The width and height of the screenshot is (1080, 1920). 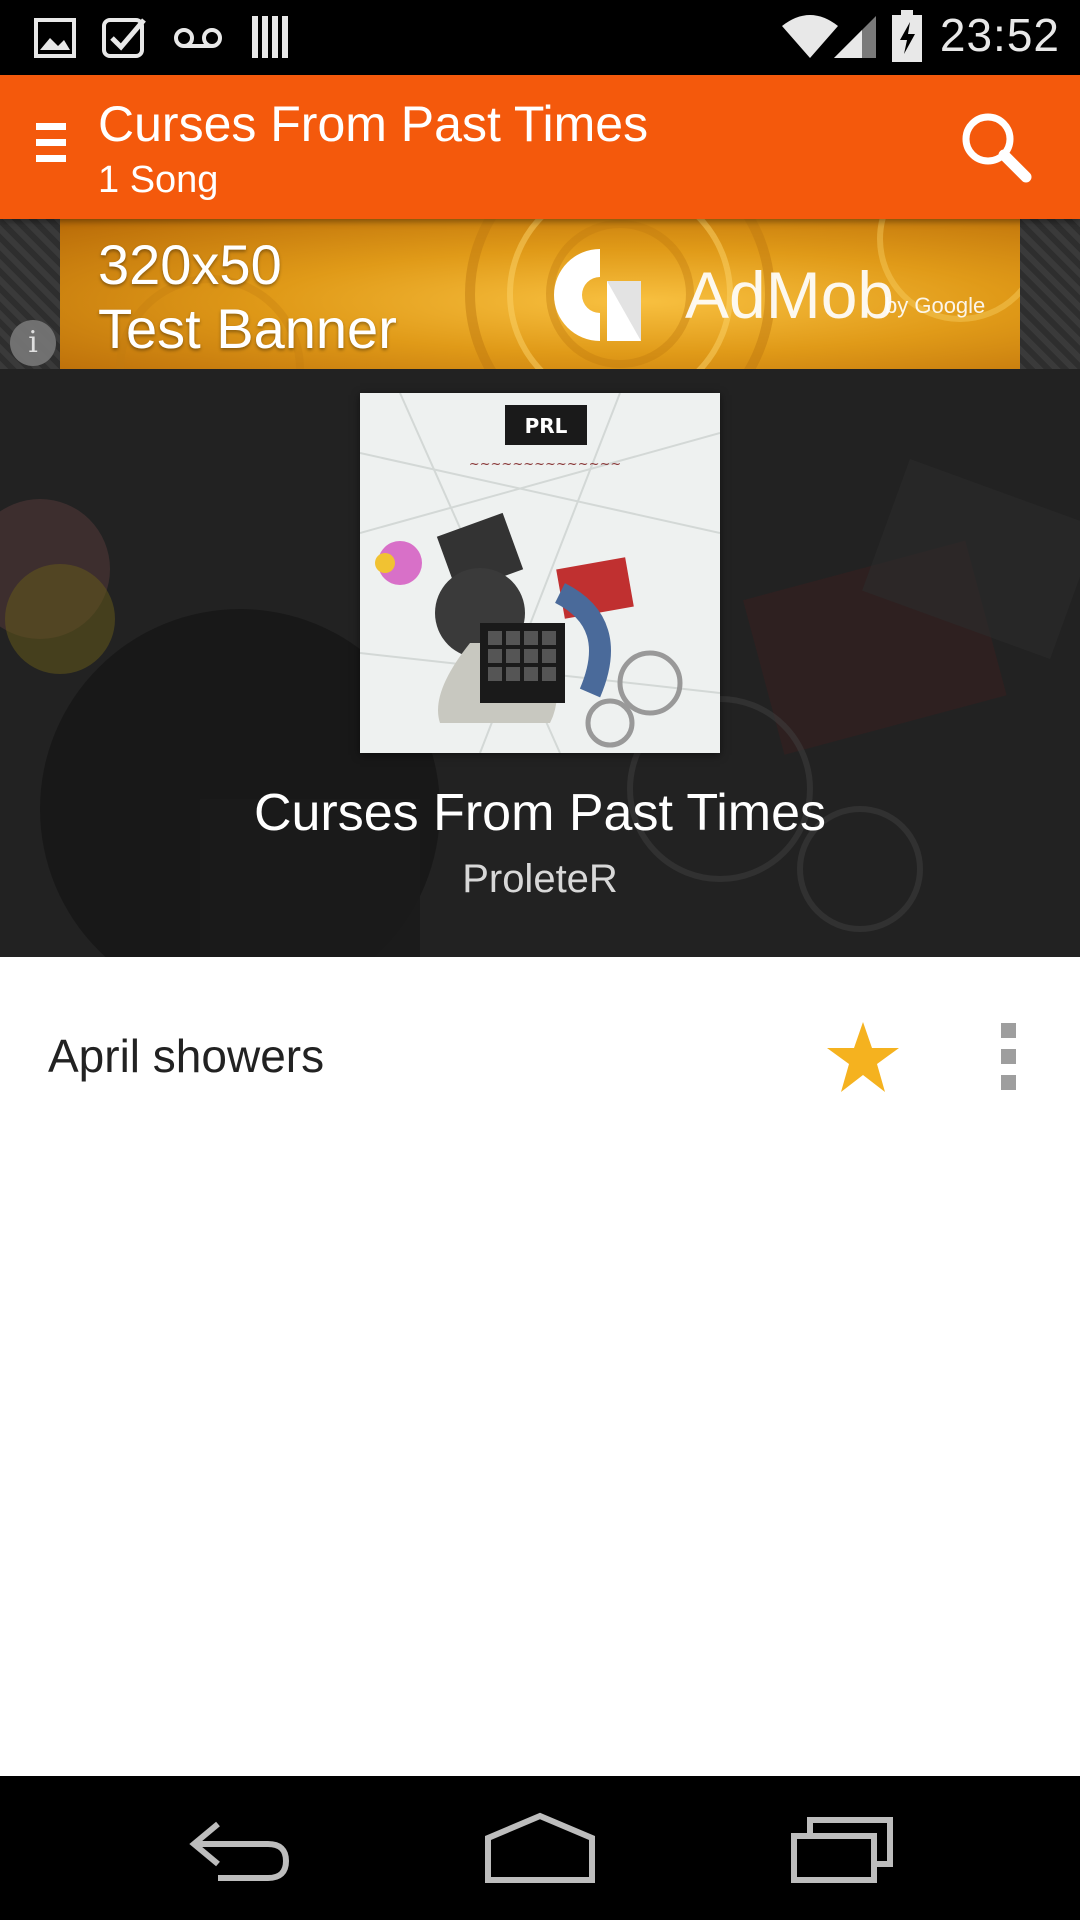 I want to click on favorite-star-icon, so click(x=863, y=1057).